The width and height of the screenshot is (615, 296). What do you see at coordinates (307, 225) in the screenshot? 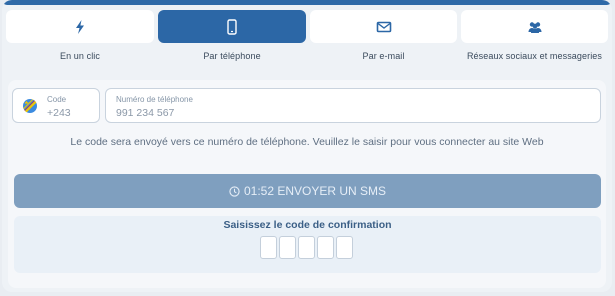
I see `confirmation-title: Saisissez le code de confirmation` at bounding box center [307, 225].